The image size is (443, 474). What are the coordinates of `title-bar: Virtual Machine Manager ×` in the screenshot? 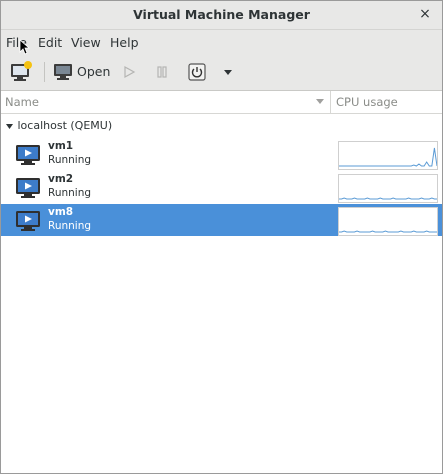 It's located at (221, 15).